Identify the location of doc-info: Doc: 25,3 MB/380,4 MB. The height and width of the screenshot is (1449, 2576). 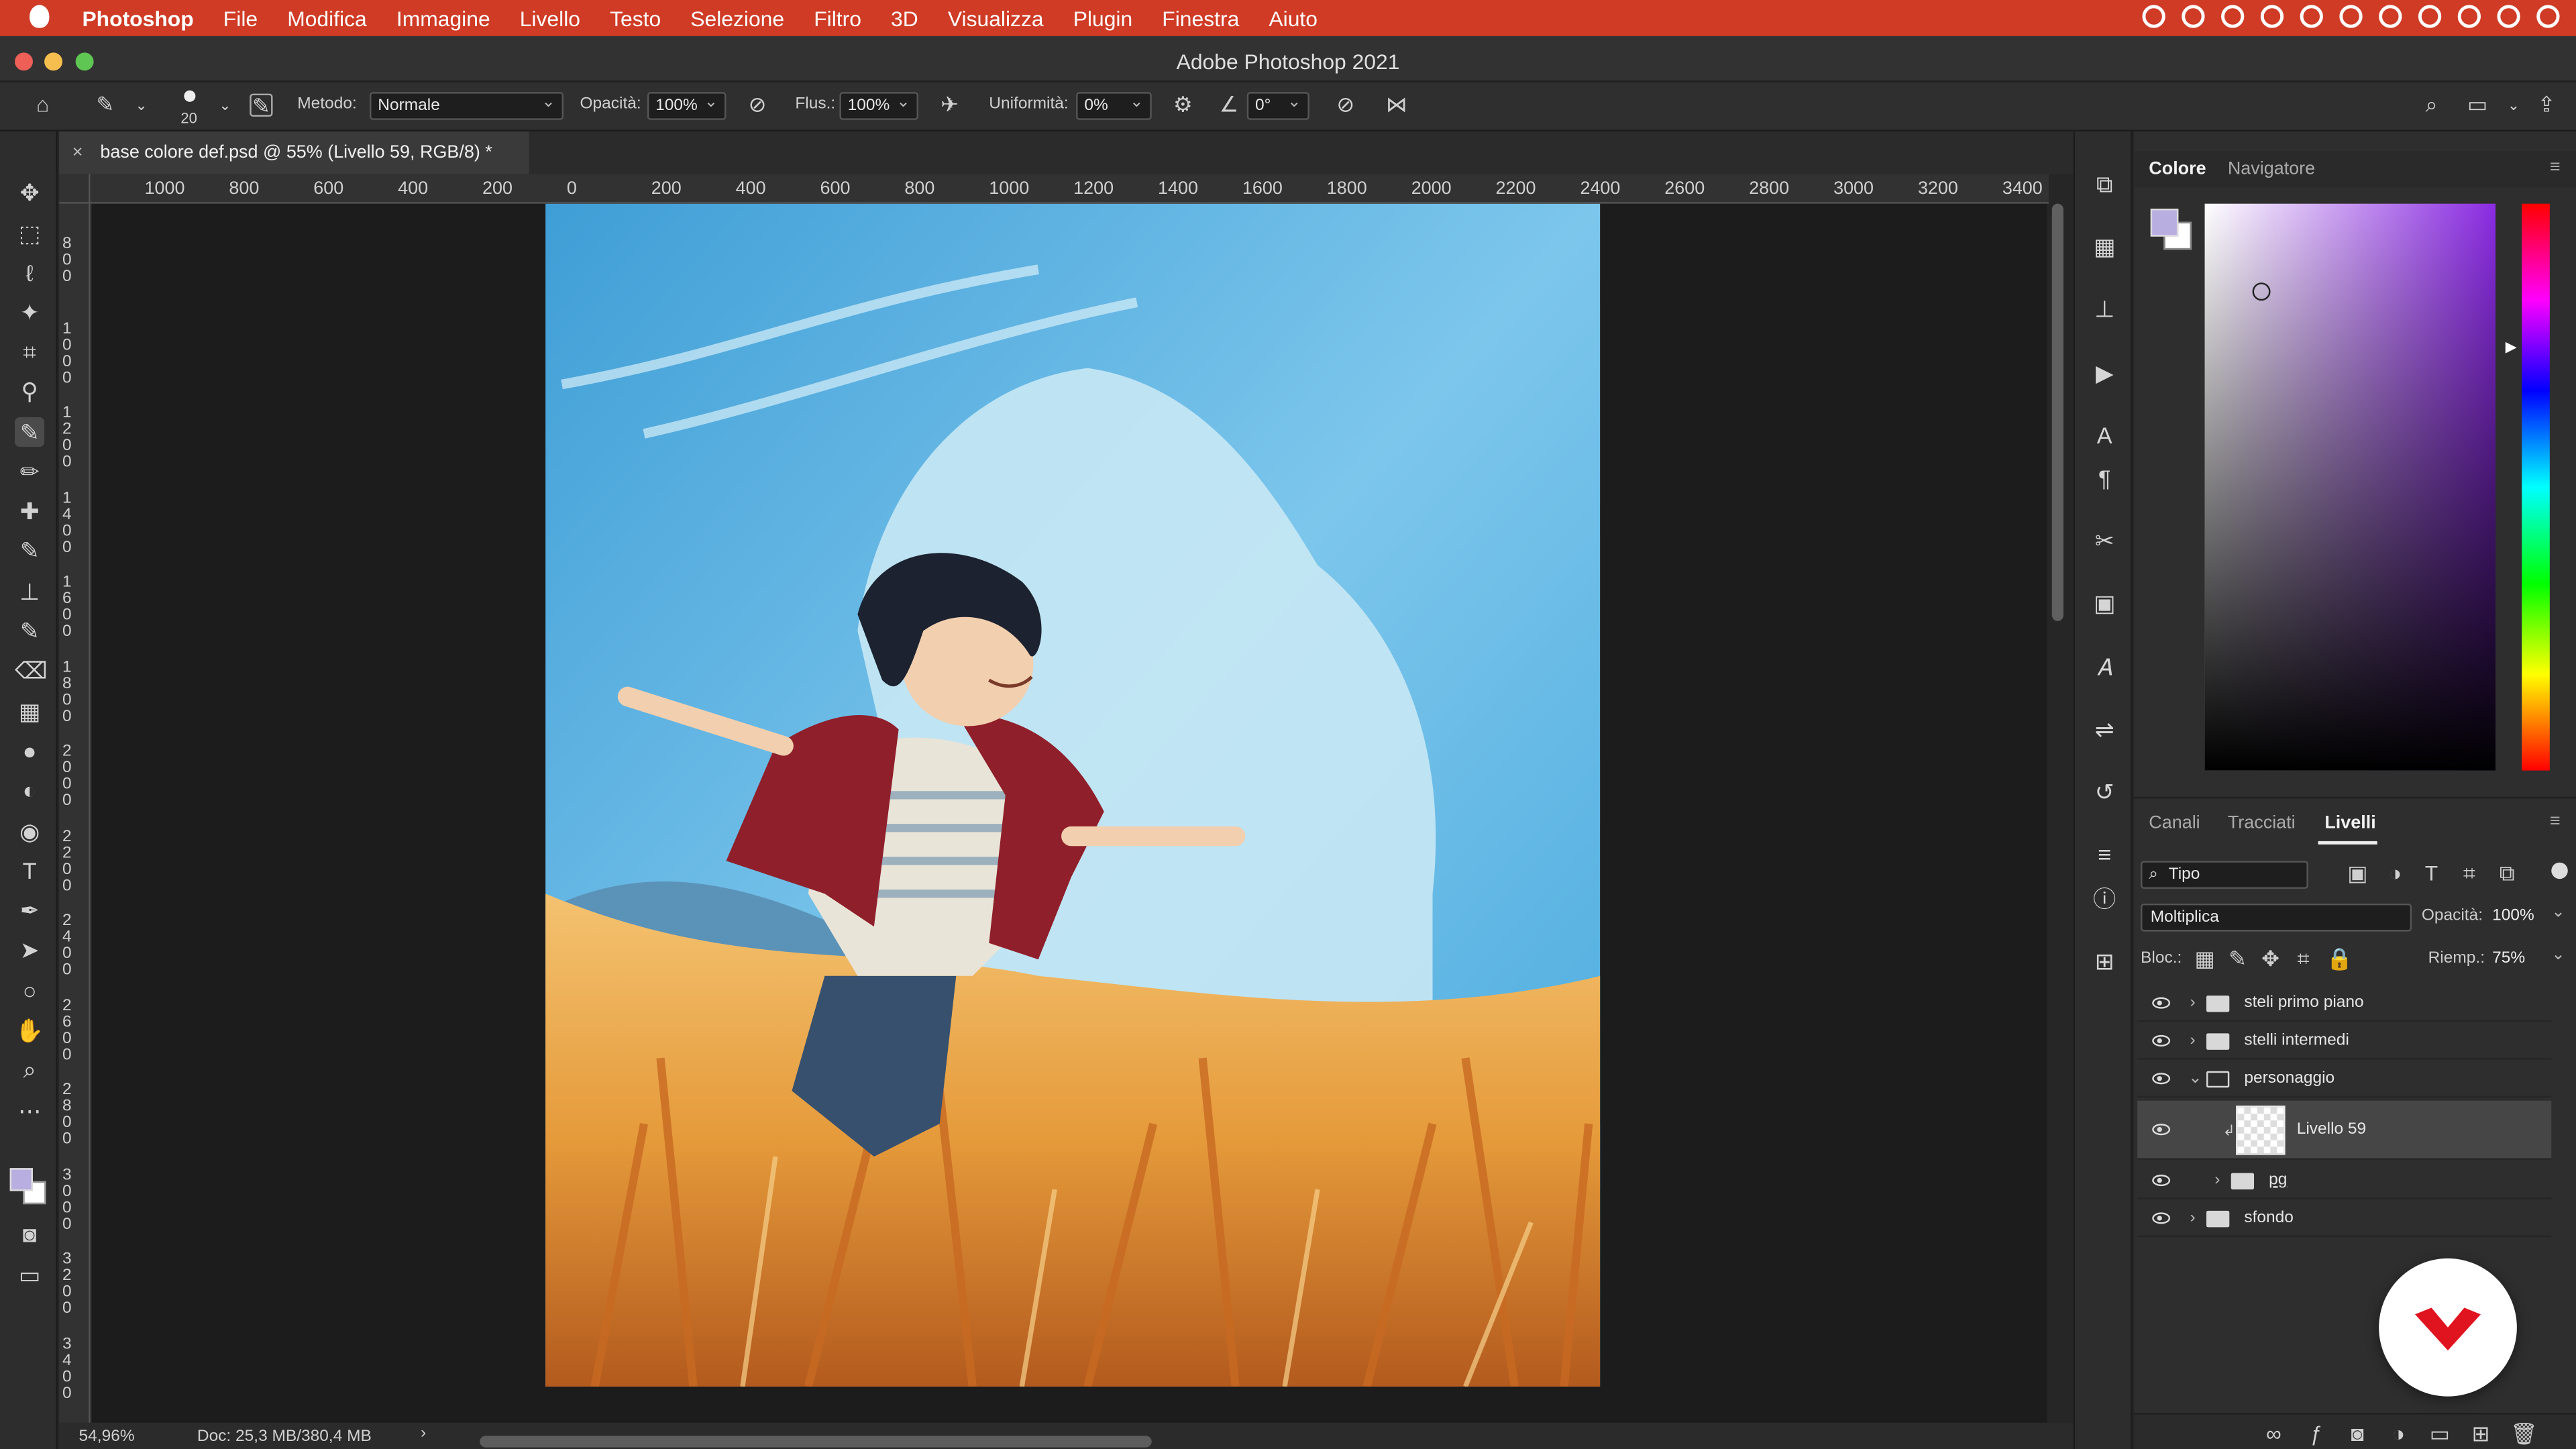
(284, 1437).